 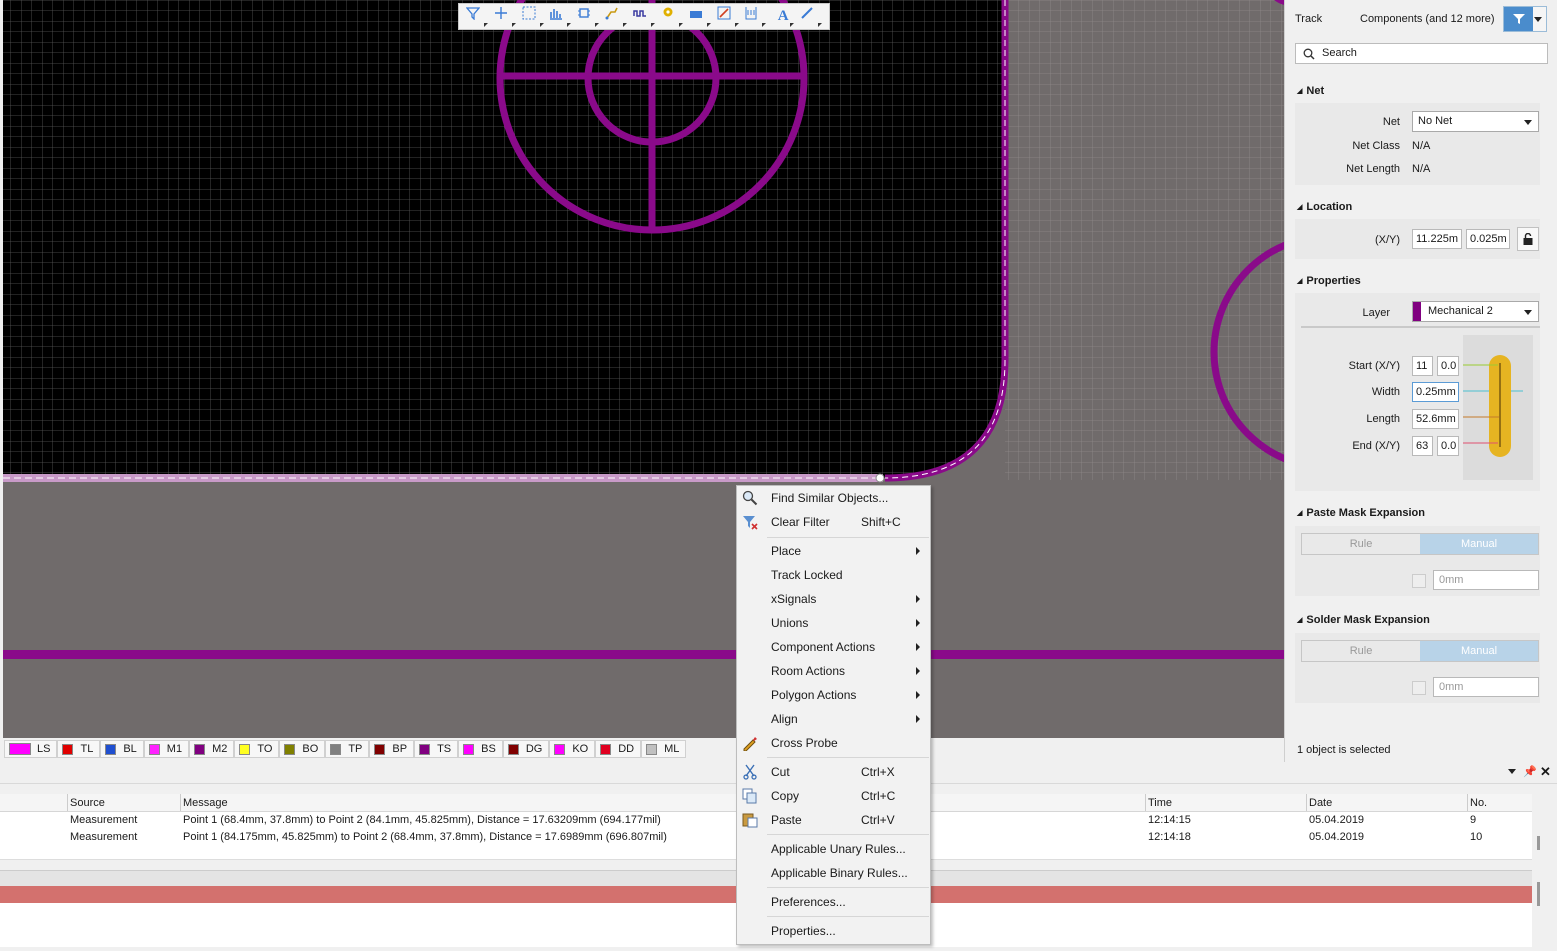 What do you see at coordinates (533, 17) in the screenshot?
I see `select-rect-icon` at bounding box center [533, 17].